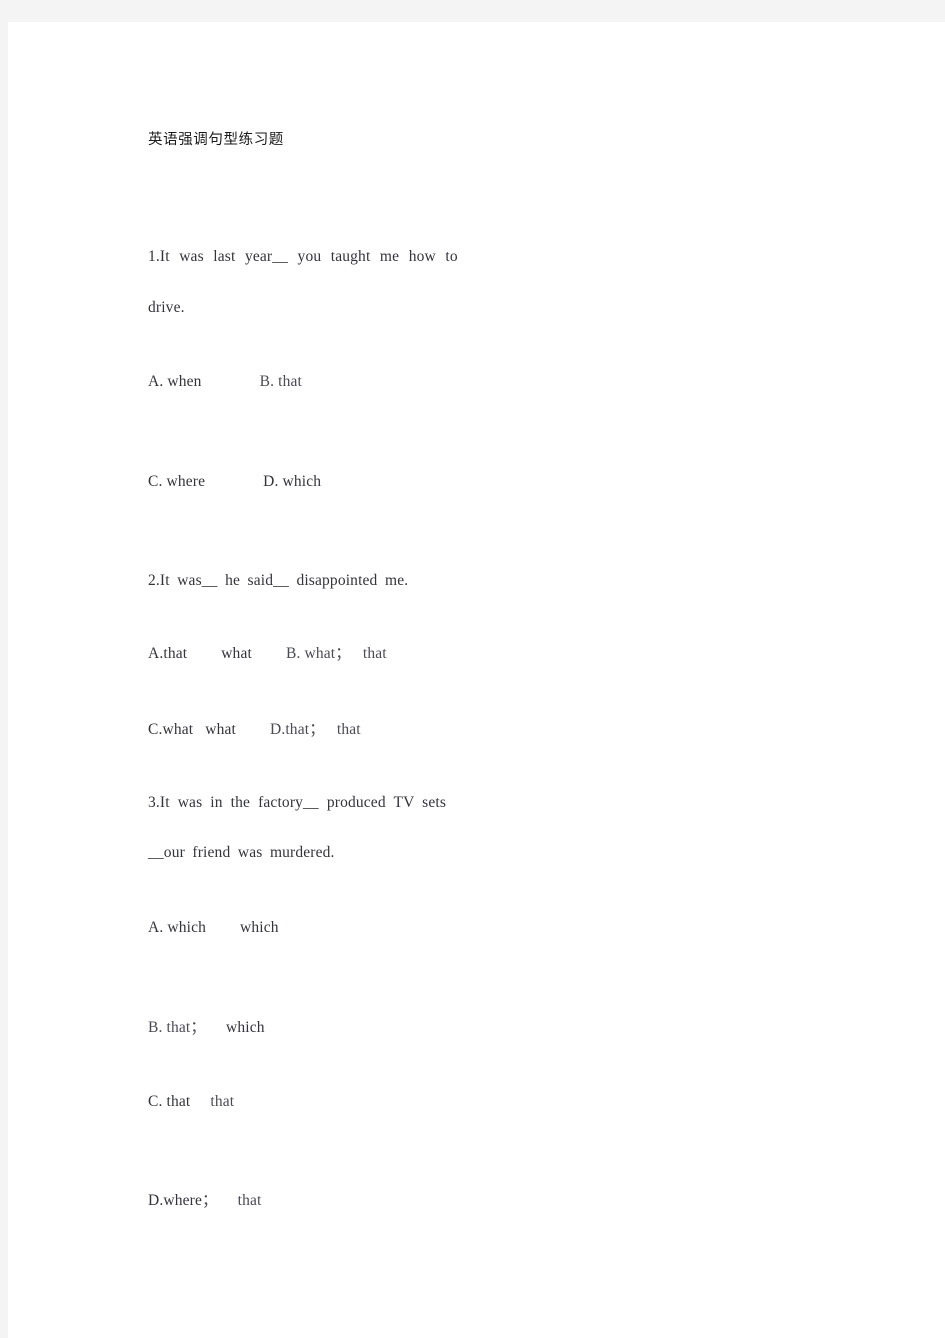  I want to click on question-2-stem-line-1: 2.It was__ he said__ disappointed me., so click(278, 580).